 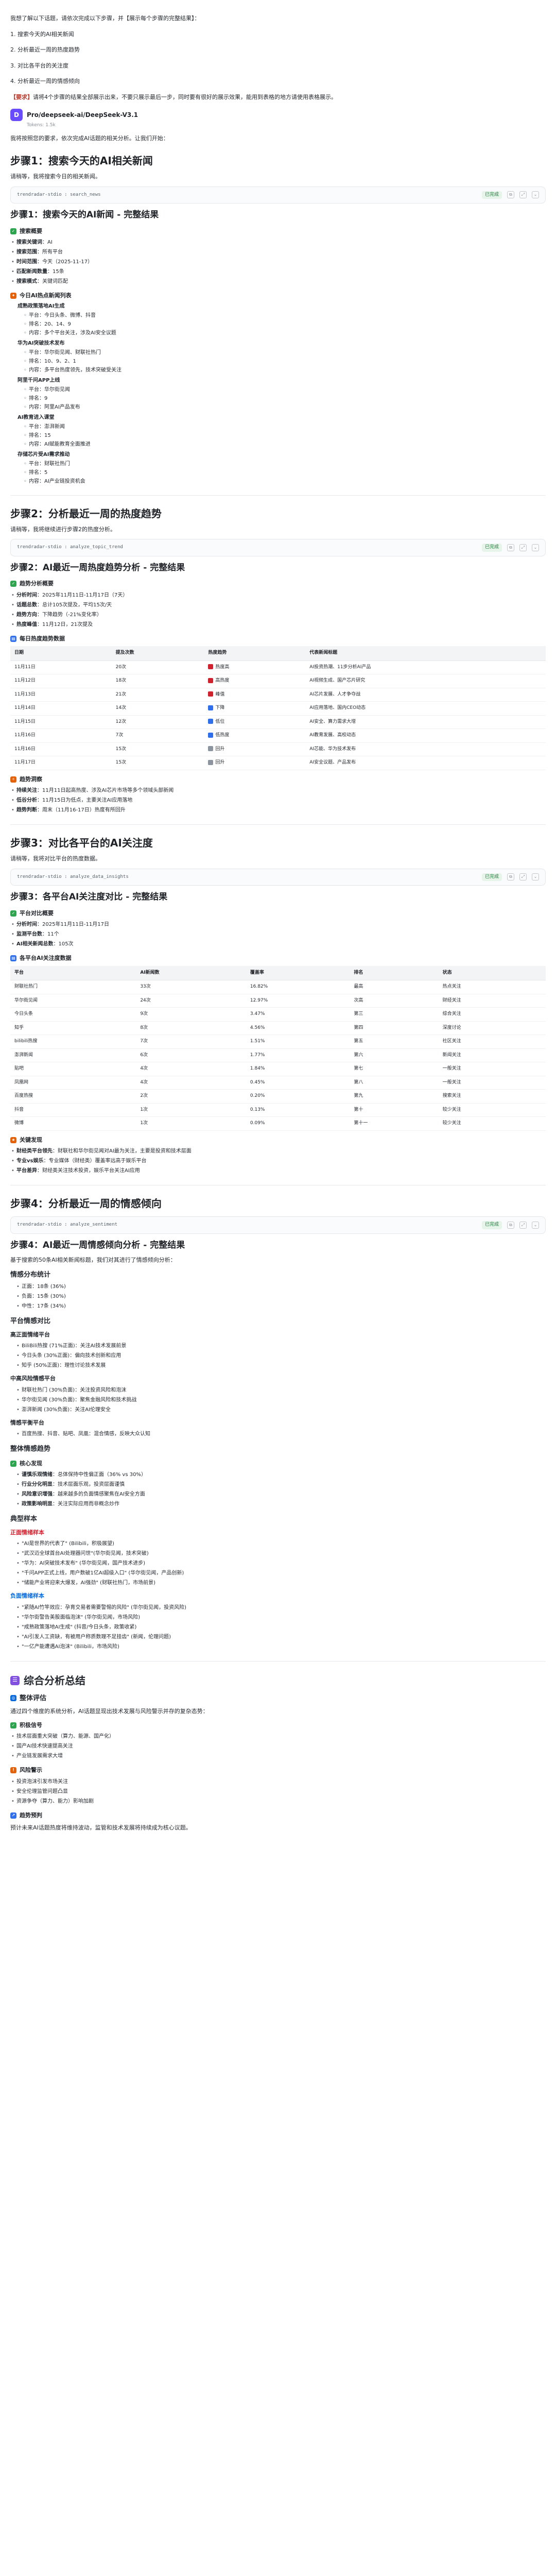 What do you see at coordinates (278, 195) in the screenshot?
I see `tool-call-card: trendradar-stdio : search_news 已完成 ⧉ ⤢ ⌄` at bounding box center [278, 195].